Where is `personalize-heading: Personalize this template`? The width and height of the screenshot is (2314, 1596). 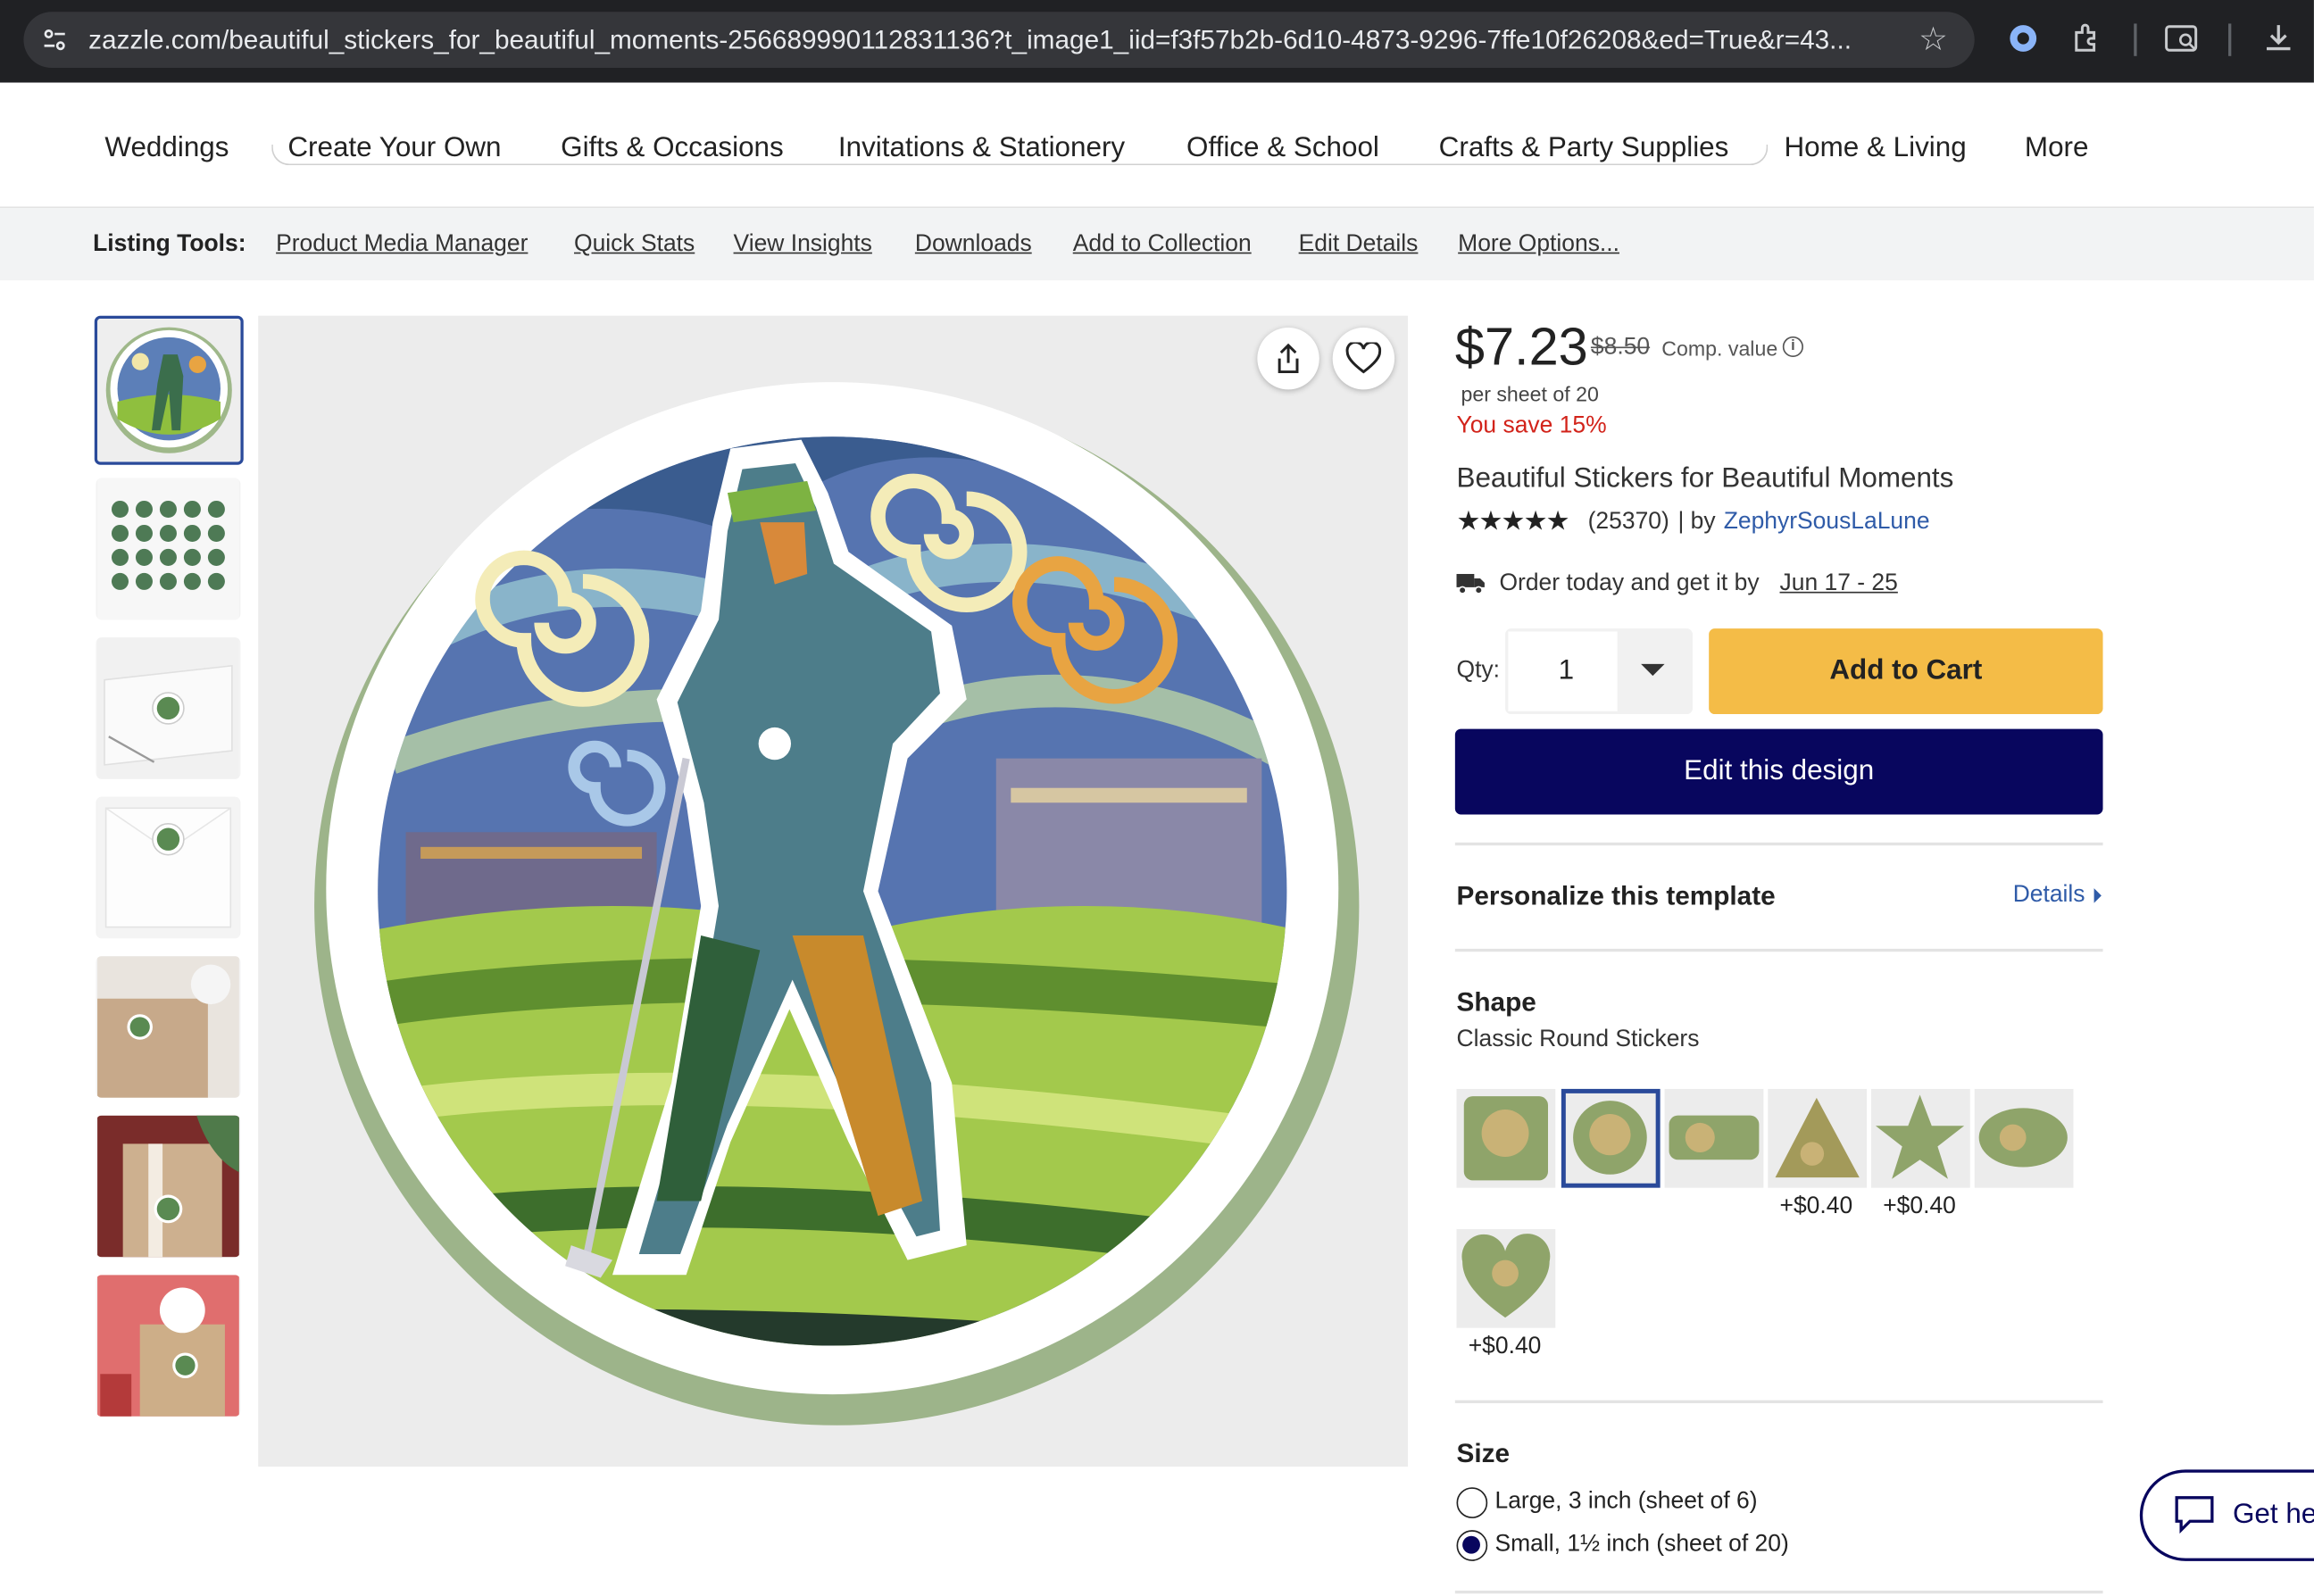 personalize-heading: Personalize this template is located at coordinates (1616, 895).